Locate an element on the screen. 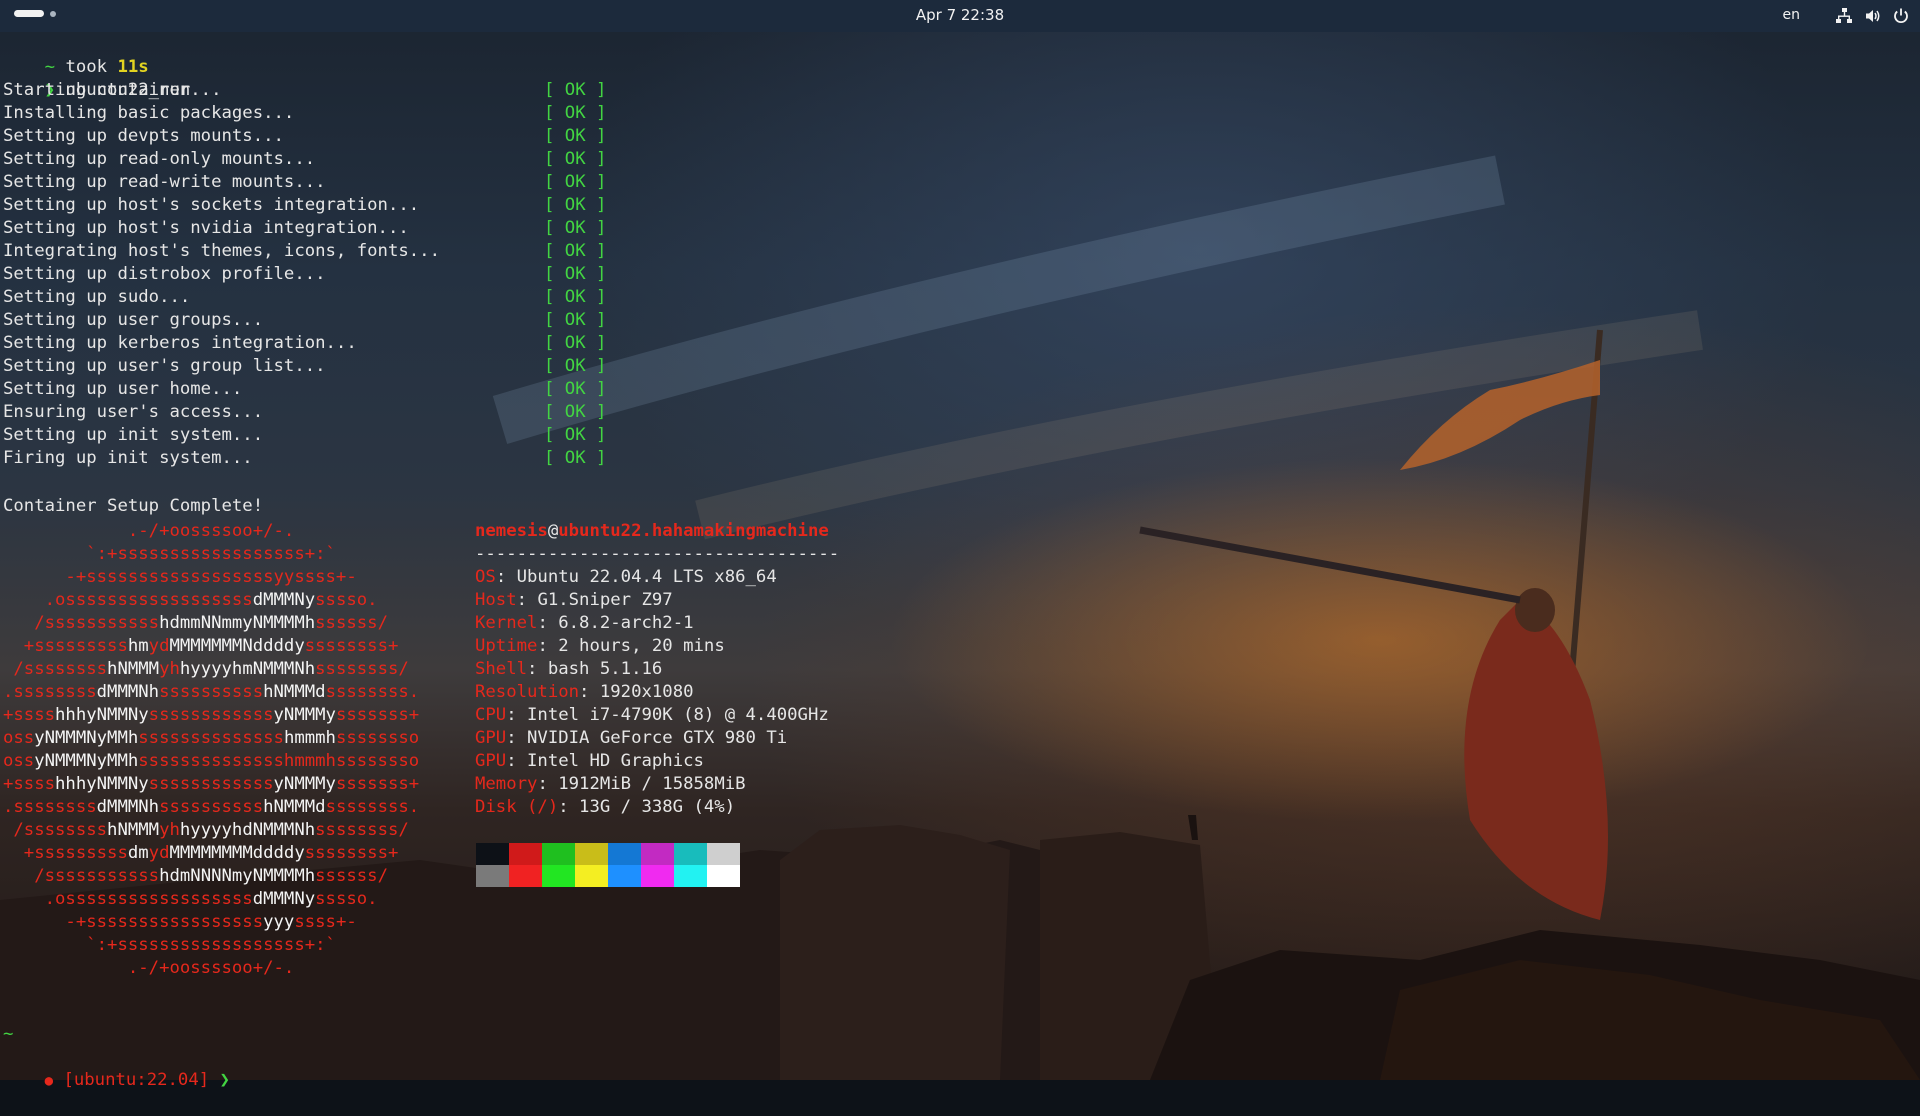  logo-segment: ssssssssssssss is located at coordinates (211, 738).